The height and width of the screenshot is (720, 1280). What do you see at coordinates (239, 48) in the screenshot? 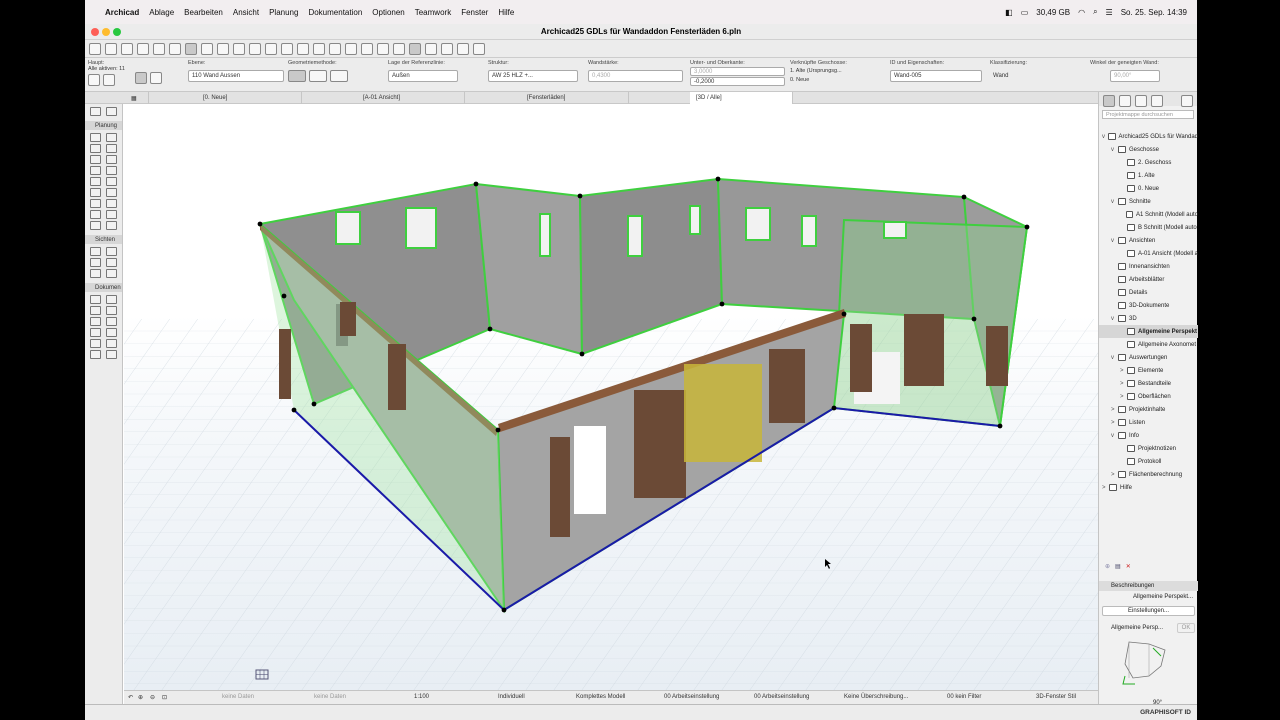
I see `grid-icon` at bounding box center [239, 48].